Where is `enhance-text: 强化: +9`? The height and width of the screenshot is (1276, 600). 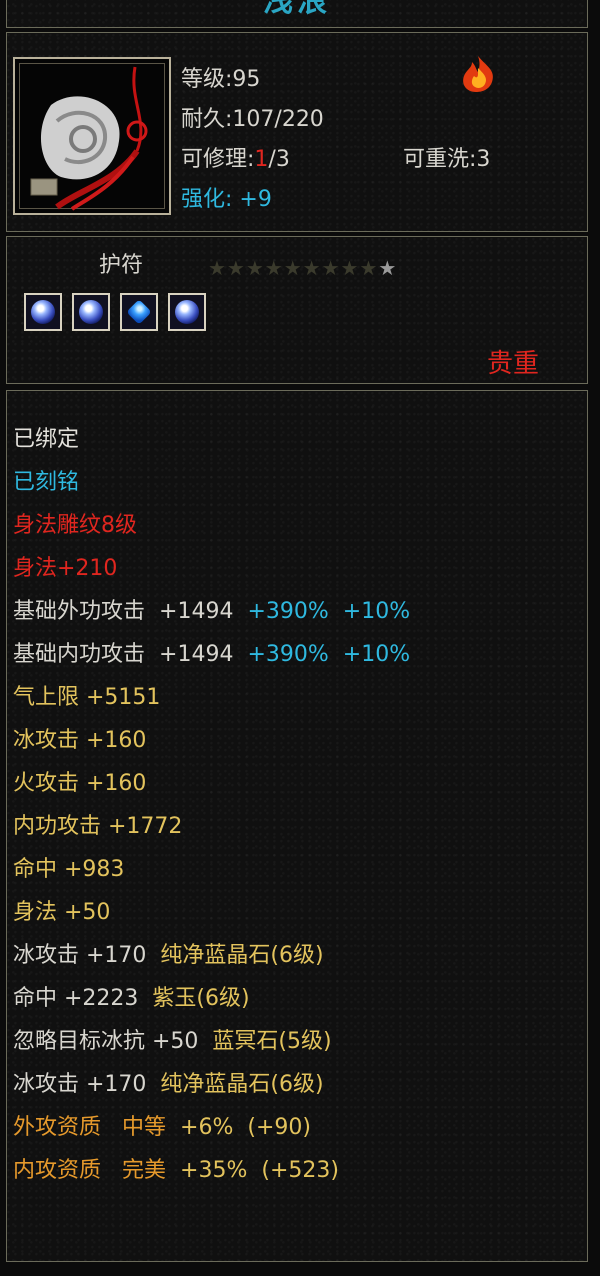
enhance-text: 强化: +9 is located at coordinates (226, 199).